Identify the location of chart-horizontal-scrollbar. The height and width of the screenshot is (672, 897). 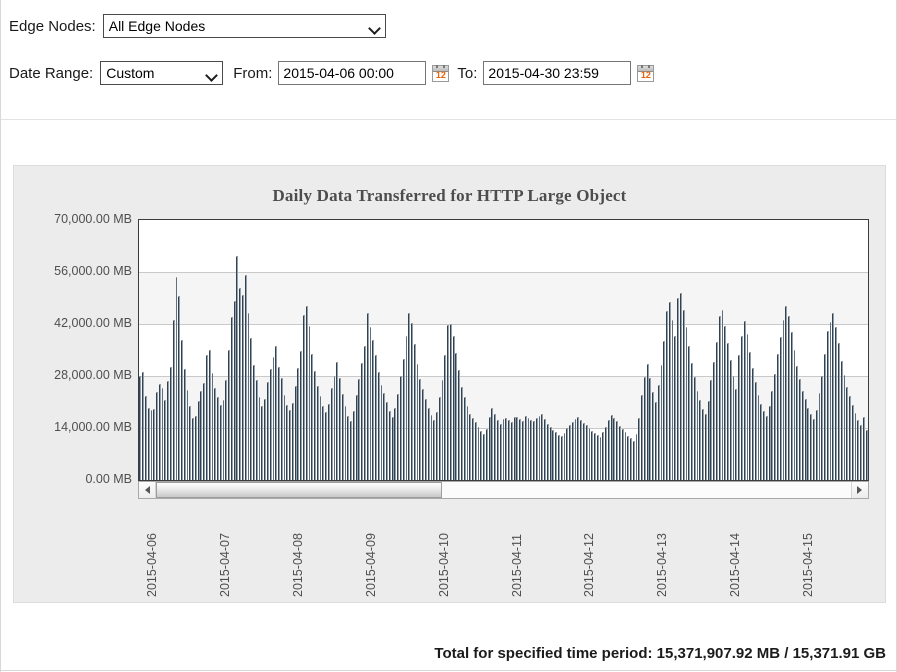
(503, 490).